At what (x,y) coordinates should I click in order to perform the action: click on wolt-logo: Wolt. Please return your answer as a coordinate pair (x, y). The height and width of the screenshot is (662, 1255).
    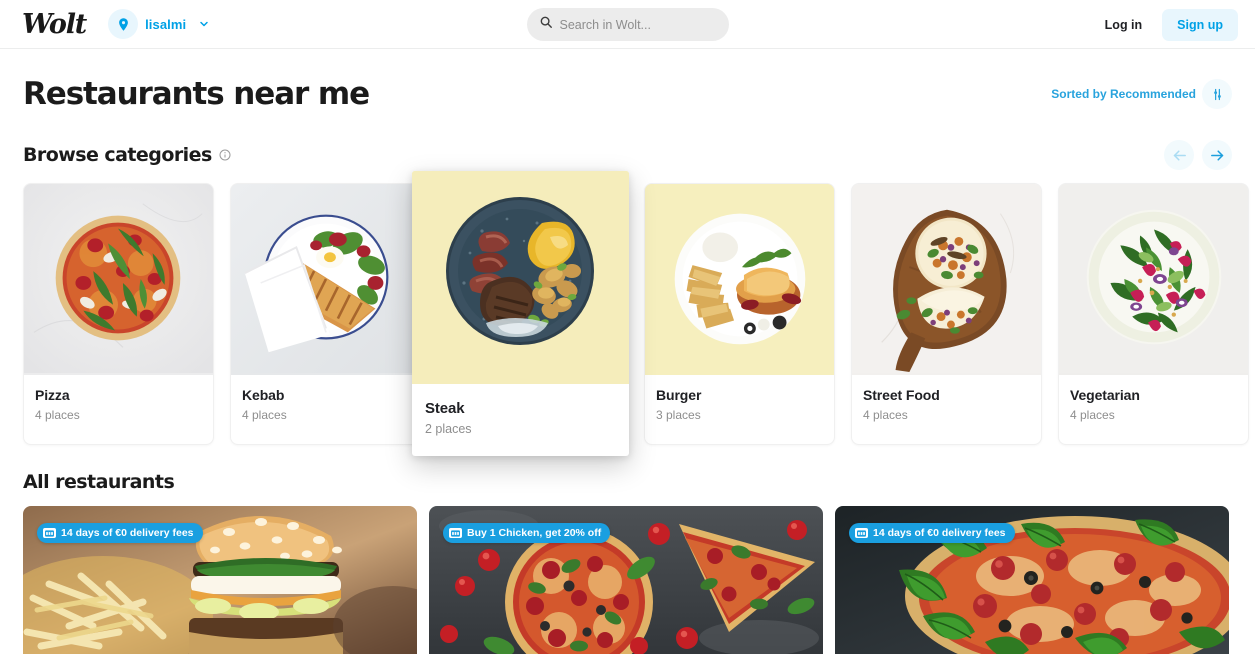
    Looking at the image, I should click on (54, 24).